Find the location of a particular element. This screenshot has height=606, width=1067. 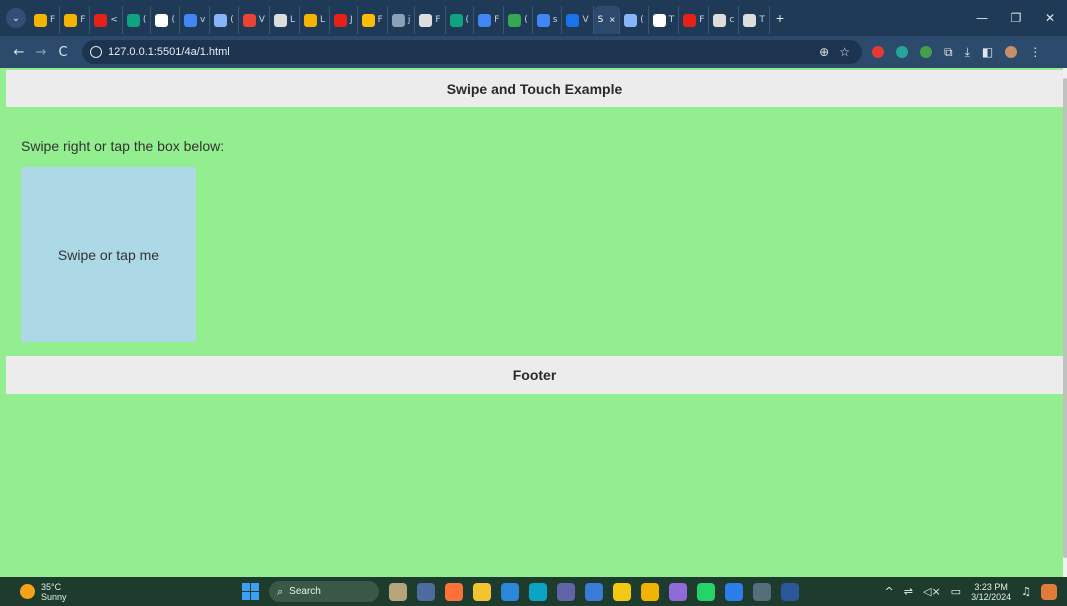

tab-a-5: v is located at coordinates (195, 20).